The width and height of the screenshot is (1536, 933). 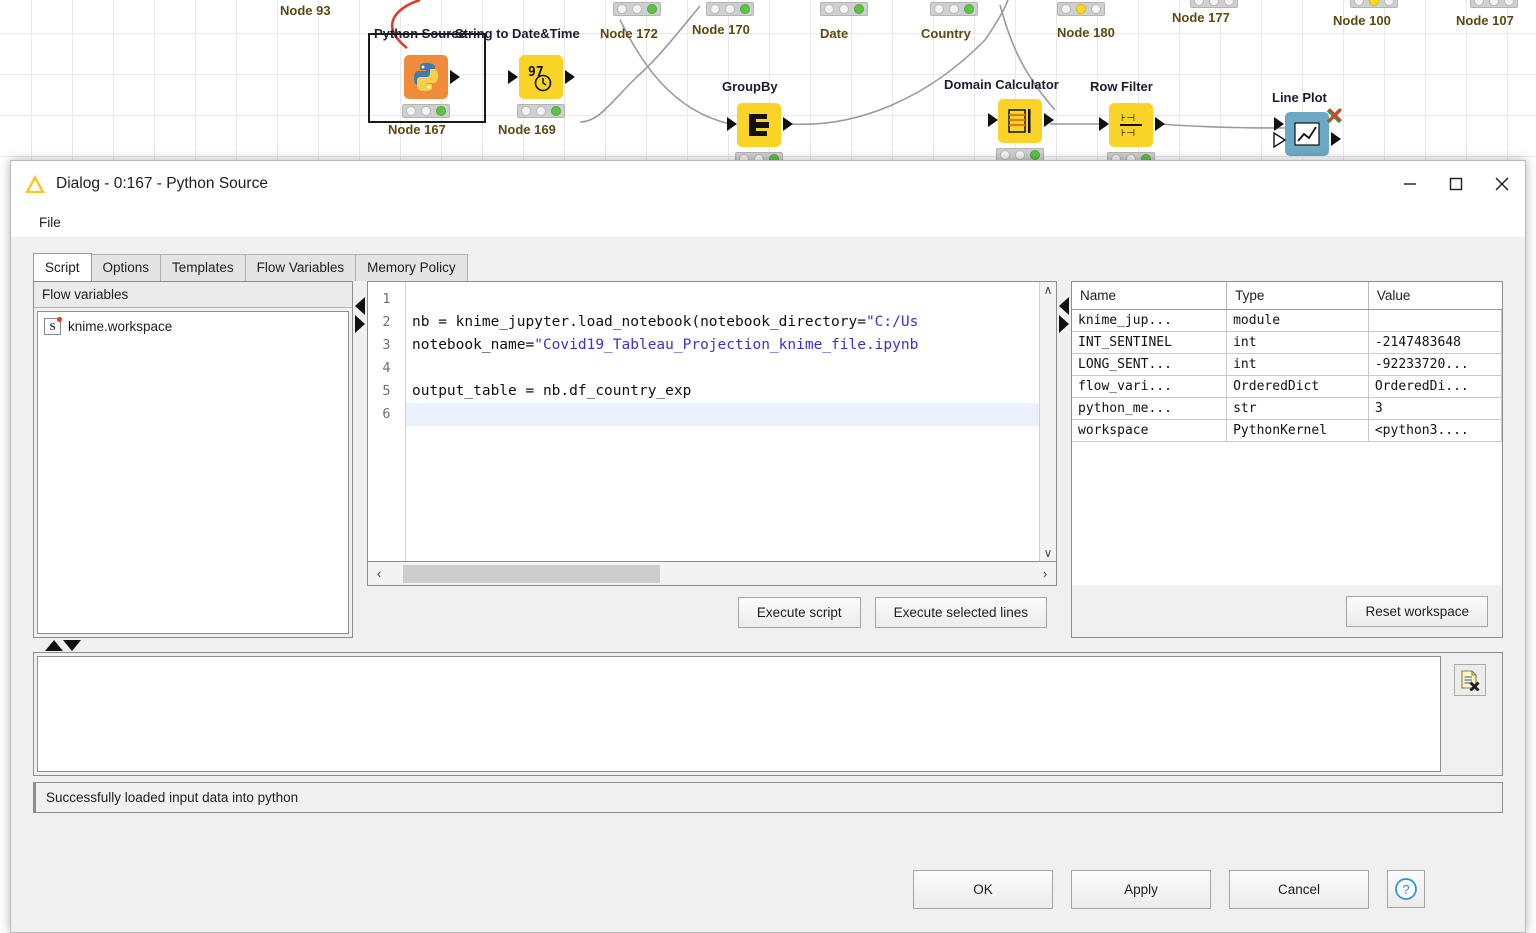 What do you see at coordinates (1297, 296) in the screenshot?
I see `column-header-type: Type` at bounding box center [1297, 296].